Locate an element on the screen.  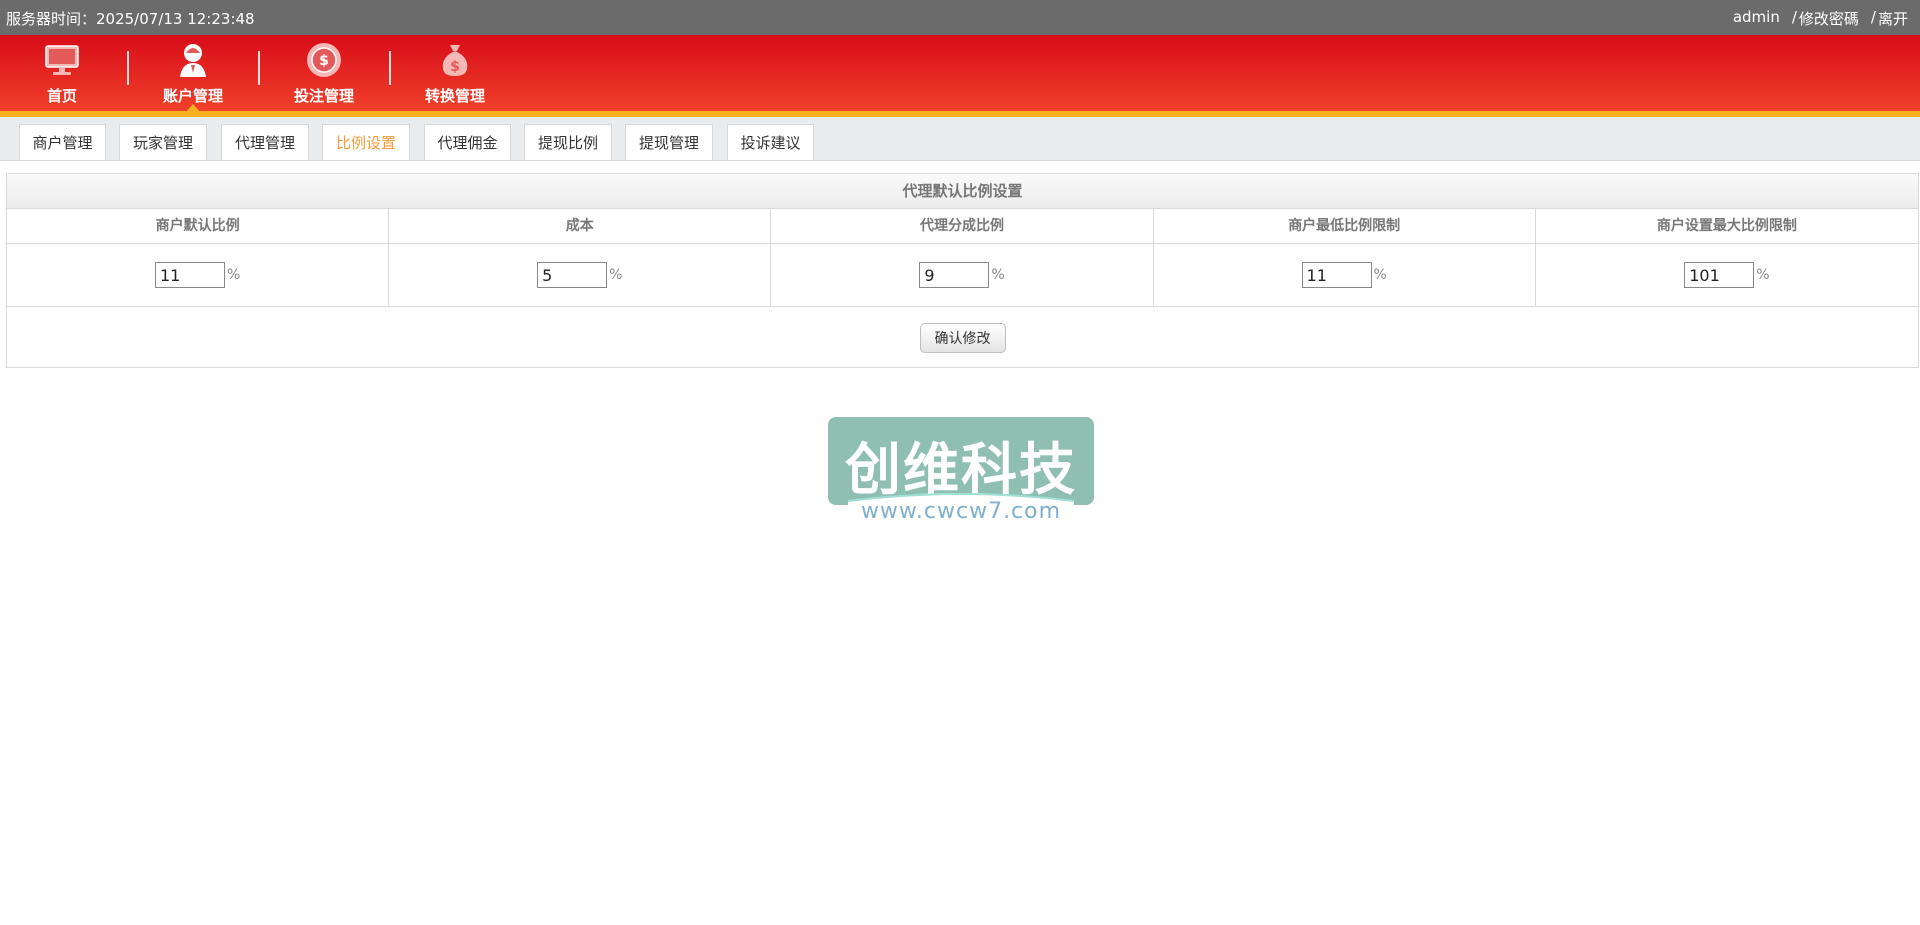
money-bag-icon: $ is located at coordinates (455, 60).